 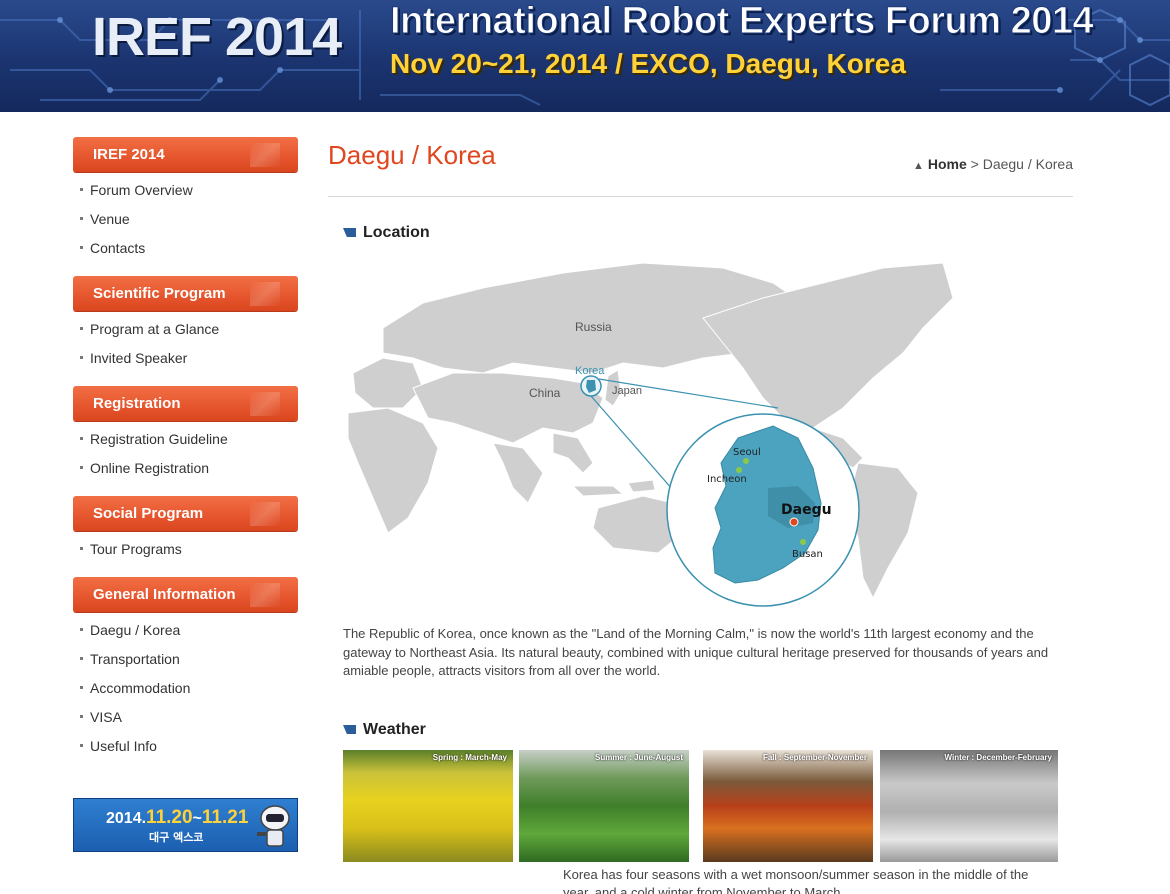 What do you see at coordinates (806, 510) in the screenshot?
I see `map-label-daegu: Daegu` at bounding box center [806, 510].